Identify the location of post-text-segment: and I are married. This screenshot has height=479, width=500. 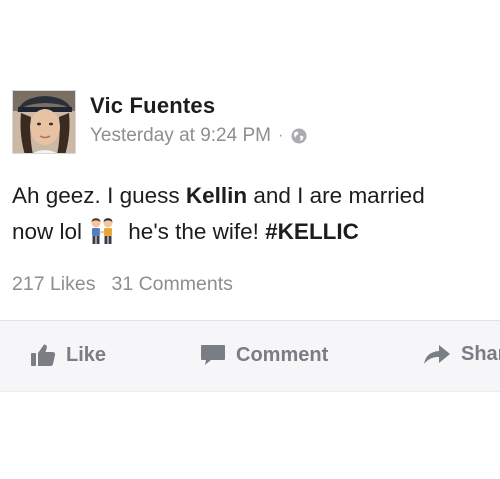
(336, 195).